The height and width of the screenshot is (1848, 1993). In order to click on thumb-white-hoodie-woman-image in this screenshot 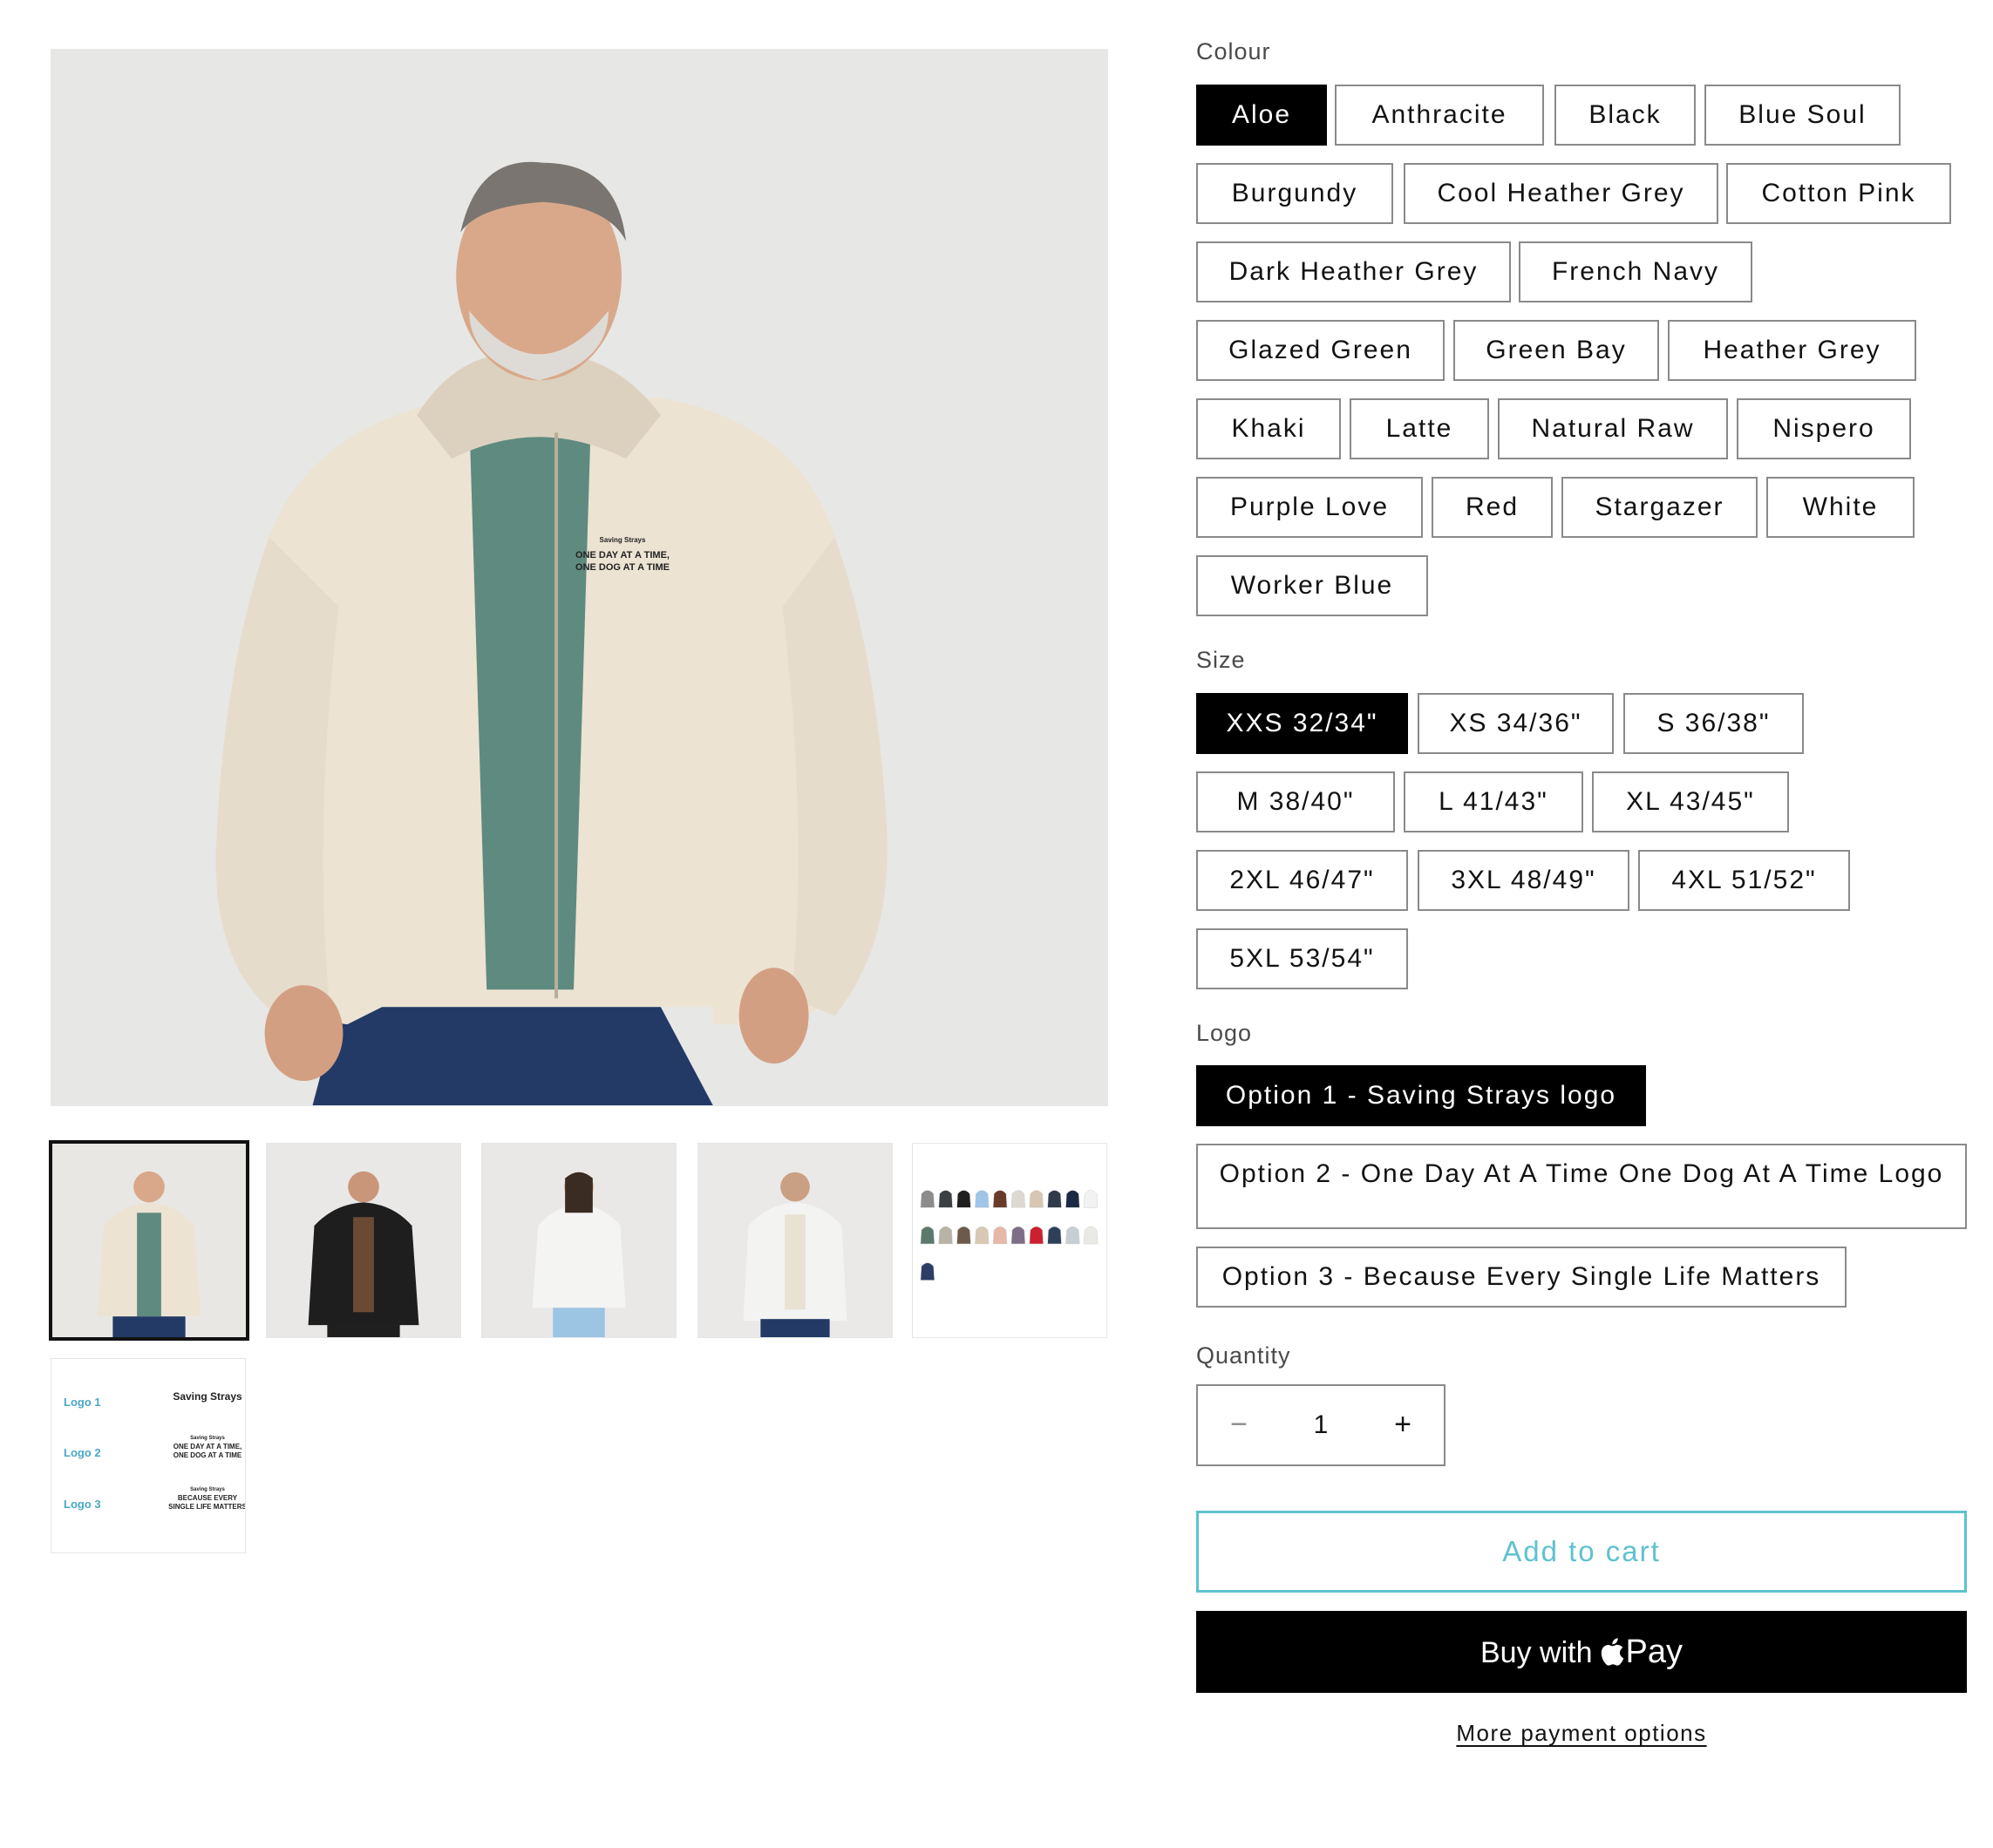, I will do `click(579, 1240)`.